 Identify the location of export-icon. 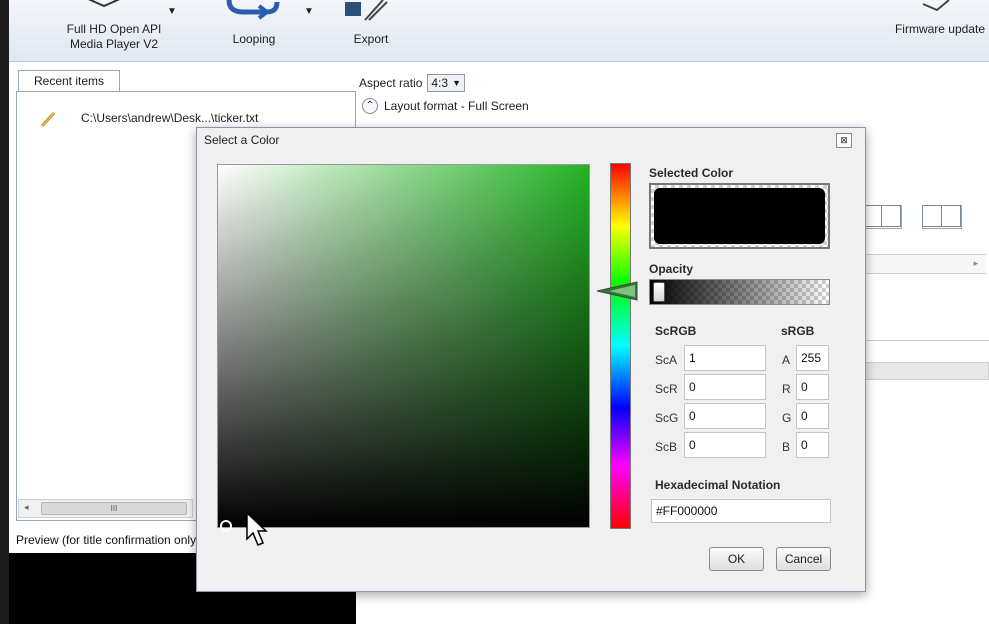
(366, 10).